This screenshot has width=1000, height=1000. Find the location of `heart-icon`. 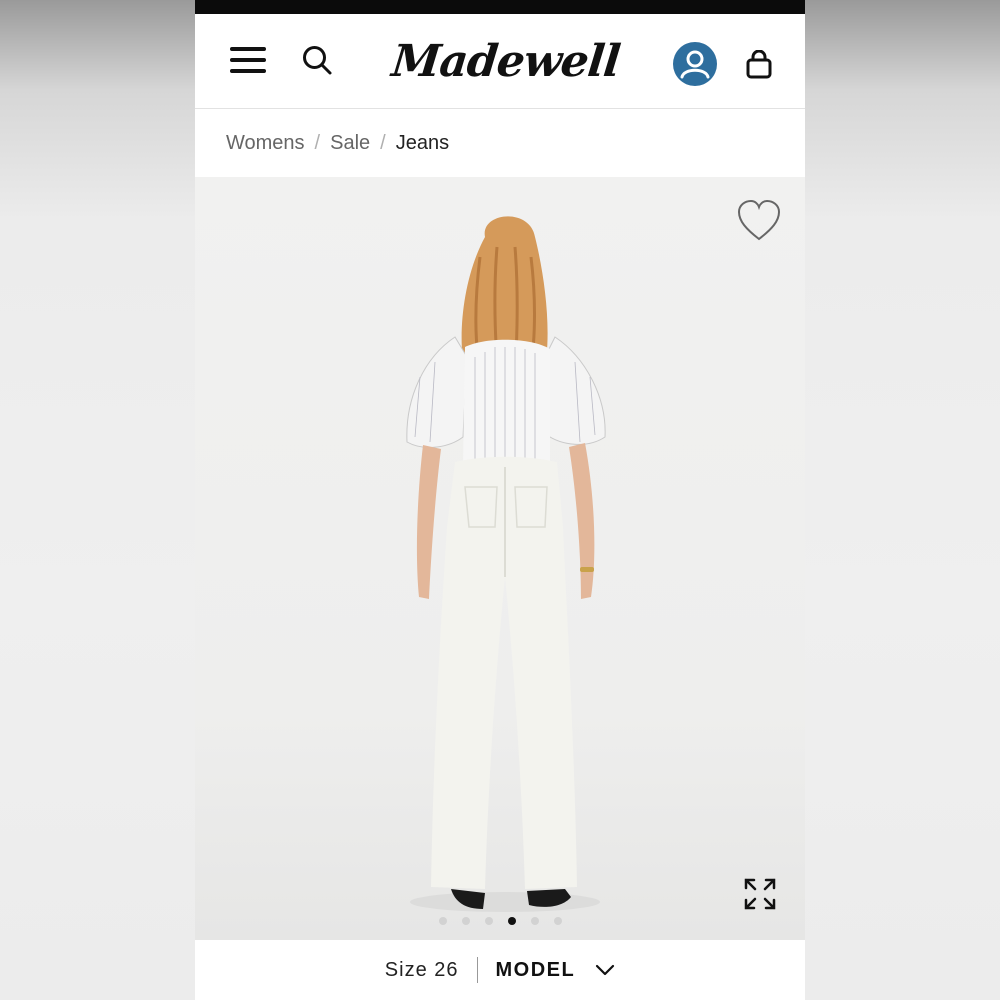

heart-icon is located at coordinates (759, 221).